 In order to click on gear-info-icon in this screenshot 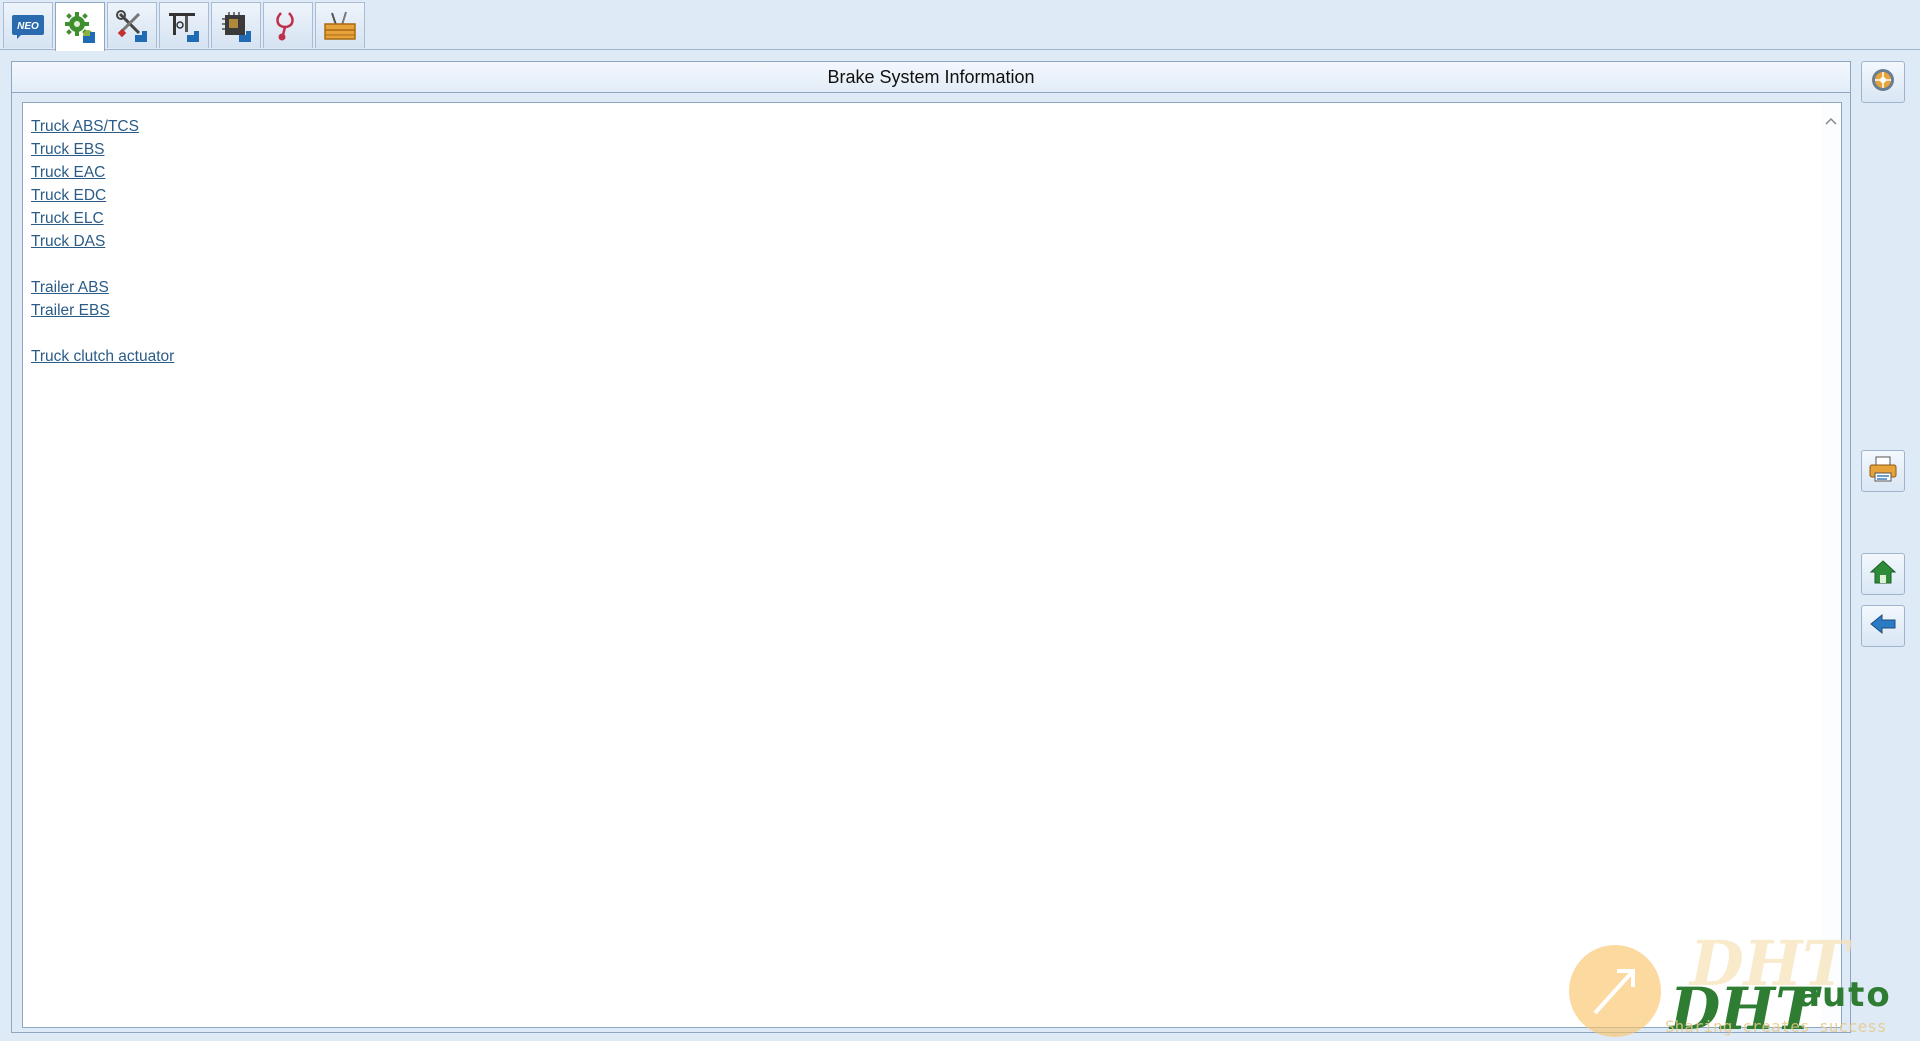, I will do `click(80, 27)`.